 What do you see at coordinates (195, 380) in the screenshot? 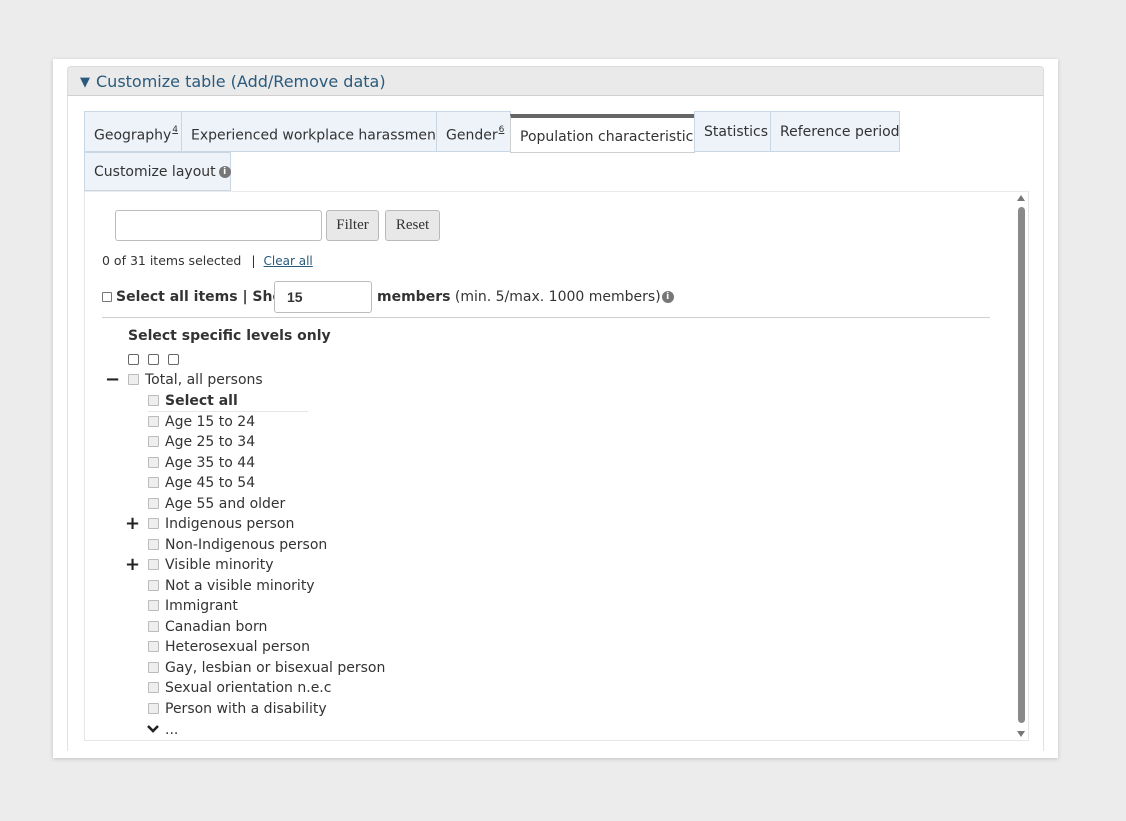
I see `tree-root: Total, all persons` at bounding box center [195, 380].